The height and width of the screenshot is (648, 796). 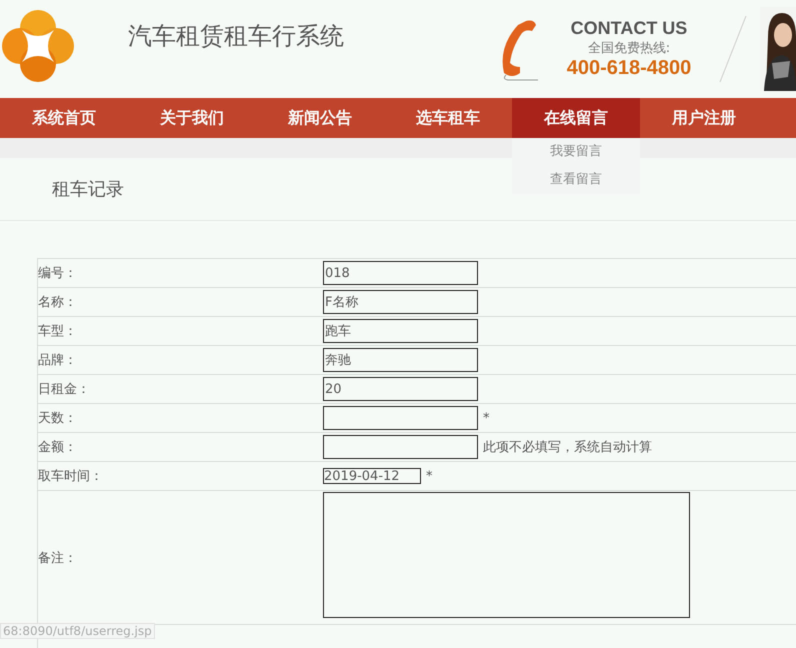 I want to click on input-field: 奔驰, so click(x=400, y=360).